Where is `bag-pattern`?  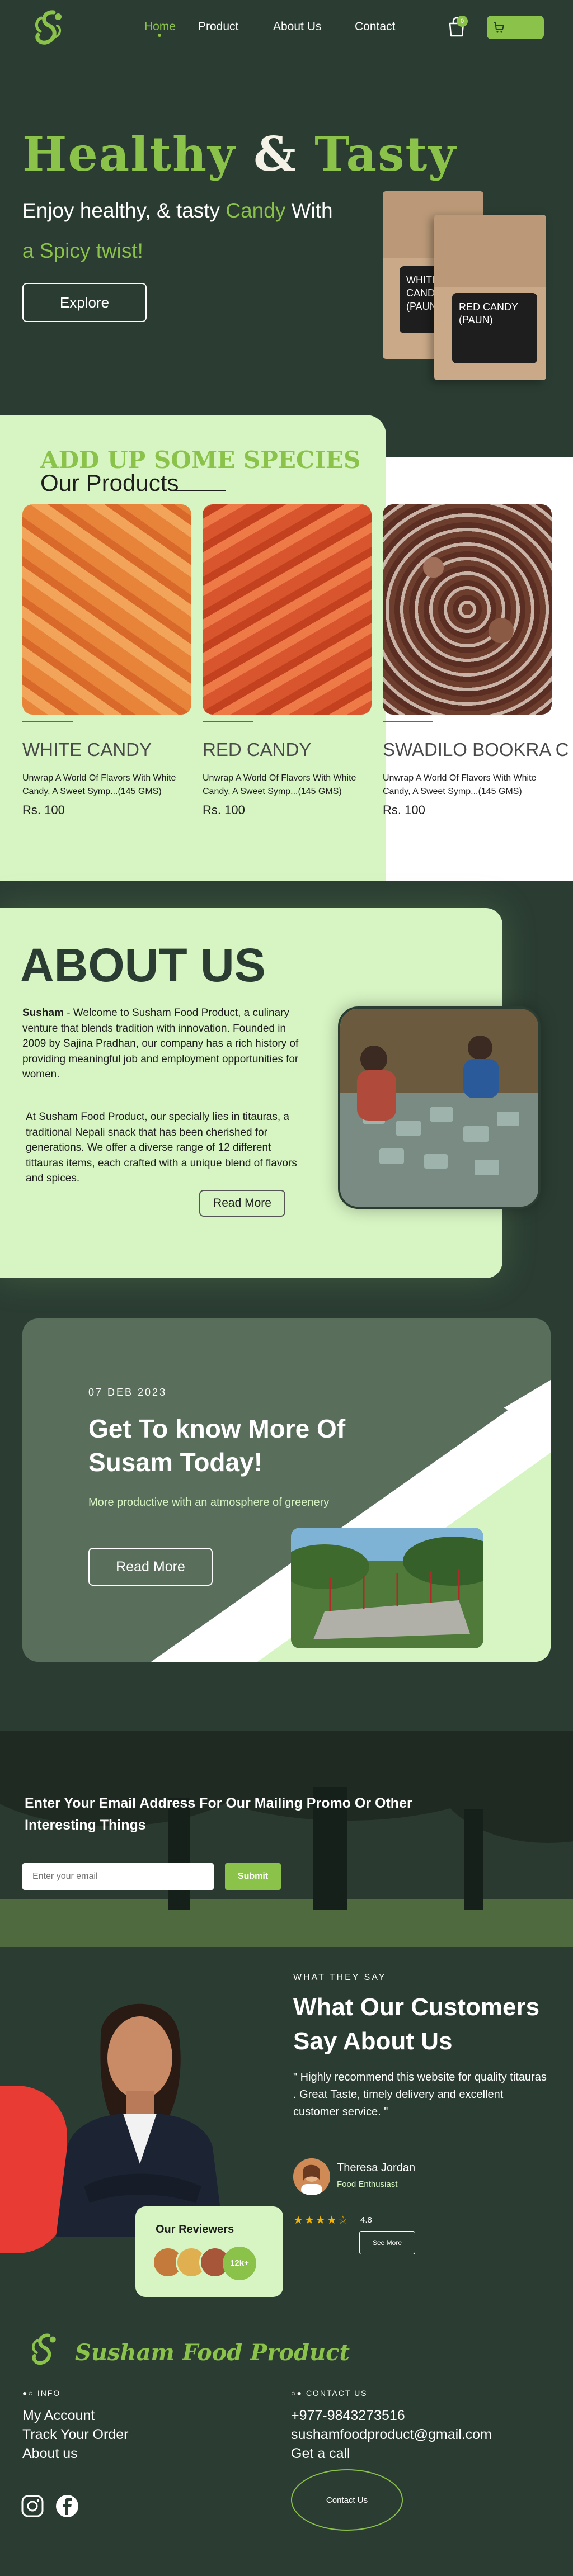
bag-pattern is located at coordinates (490, 251).